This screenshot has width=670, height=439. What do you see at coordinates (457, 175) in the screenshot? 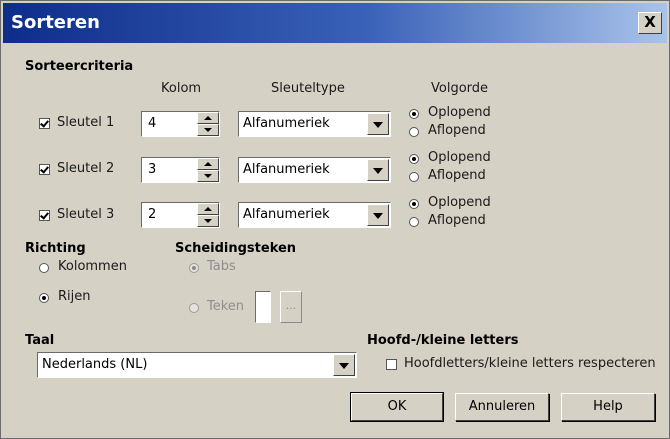
I see `key2-descending-label: Aflopend` at bounding box center [457, 175].